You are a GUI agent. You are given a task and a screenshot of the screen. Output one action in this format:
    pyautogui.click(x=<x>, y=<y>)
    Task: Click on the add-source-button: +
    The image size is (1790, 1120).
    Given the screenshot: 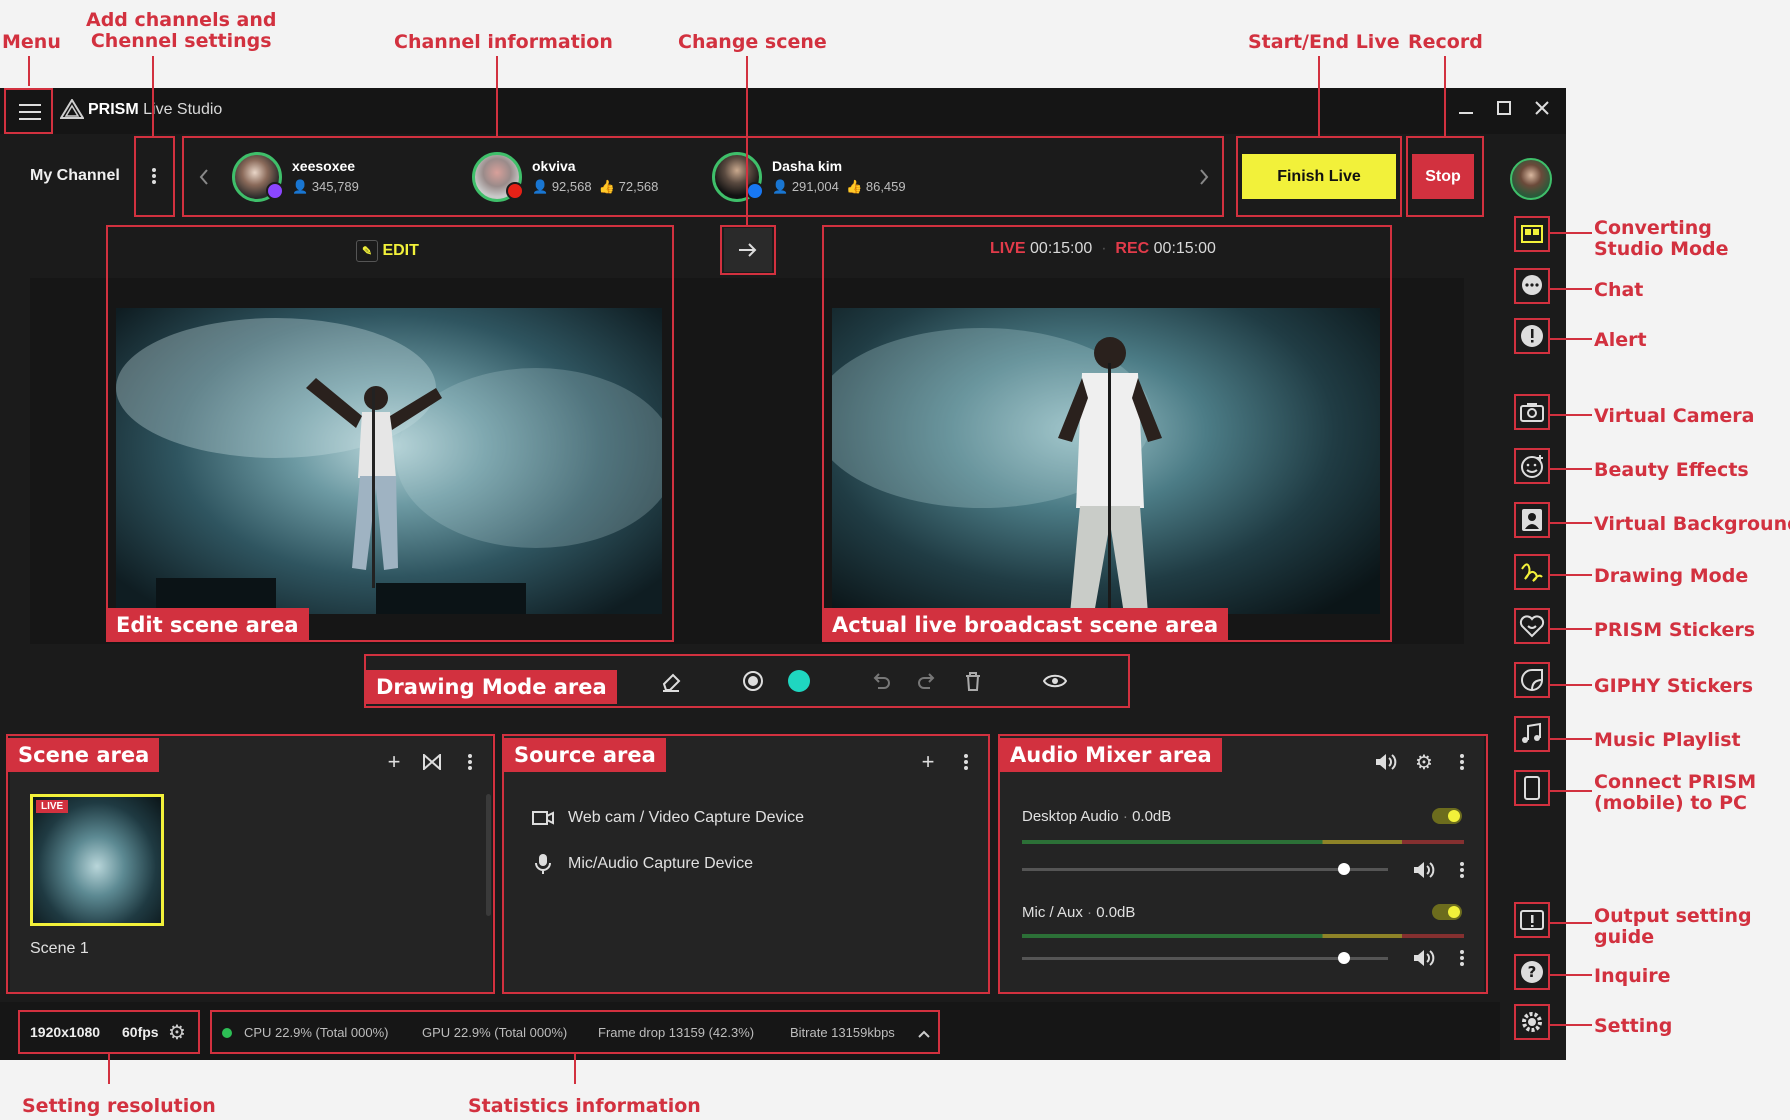 What is the action you would take?
    pyautogui.click(x=928, y=761)
    